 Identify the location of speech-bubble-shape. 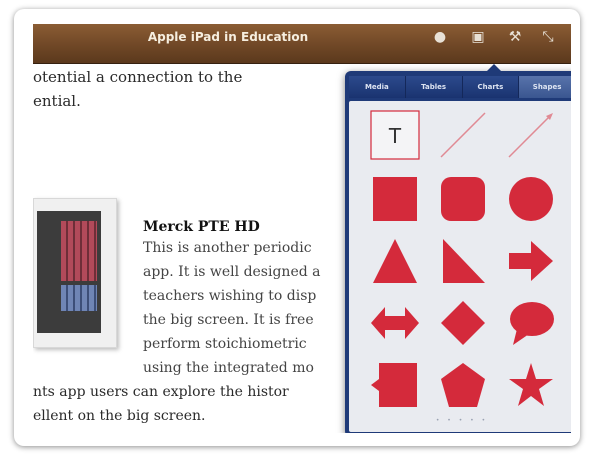
(531, 323).